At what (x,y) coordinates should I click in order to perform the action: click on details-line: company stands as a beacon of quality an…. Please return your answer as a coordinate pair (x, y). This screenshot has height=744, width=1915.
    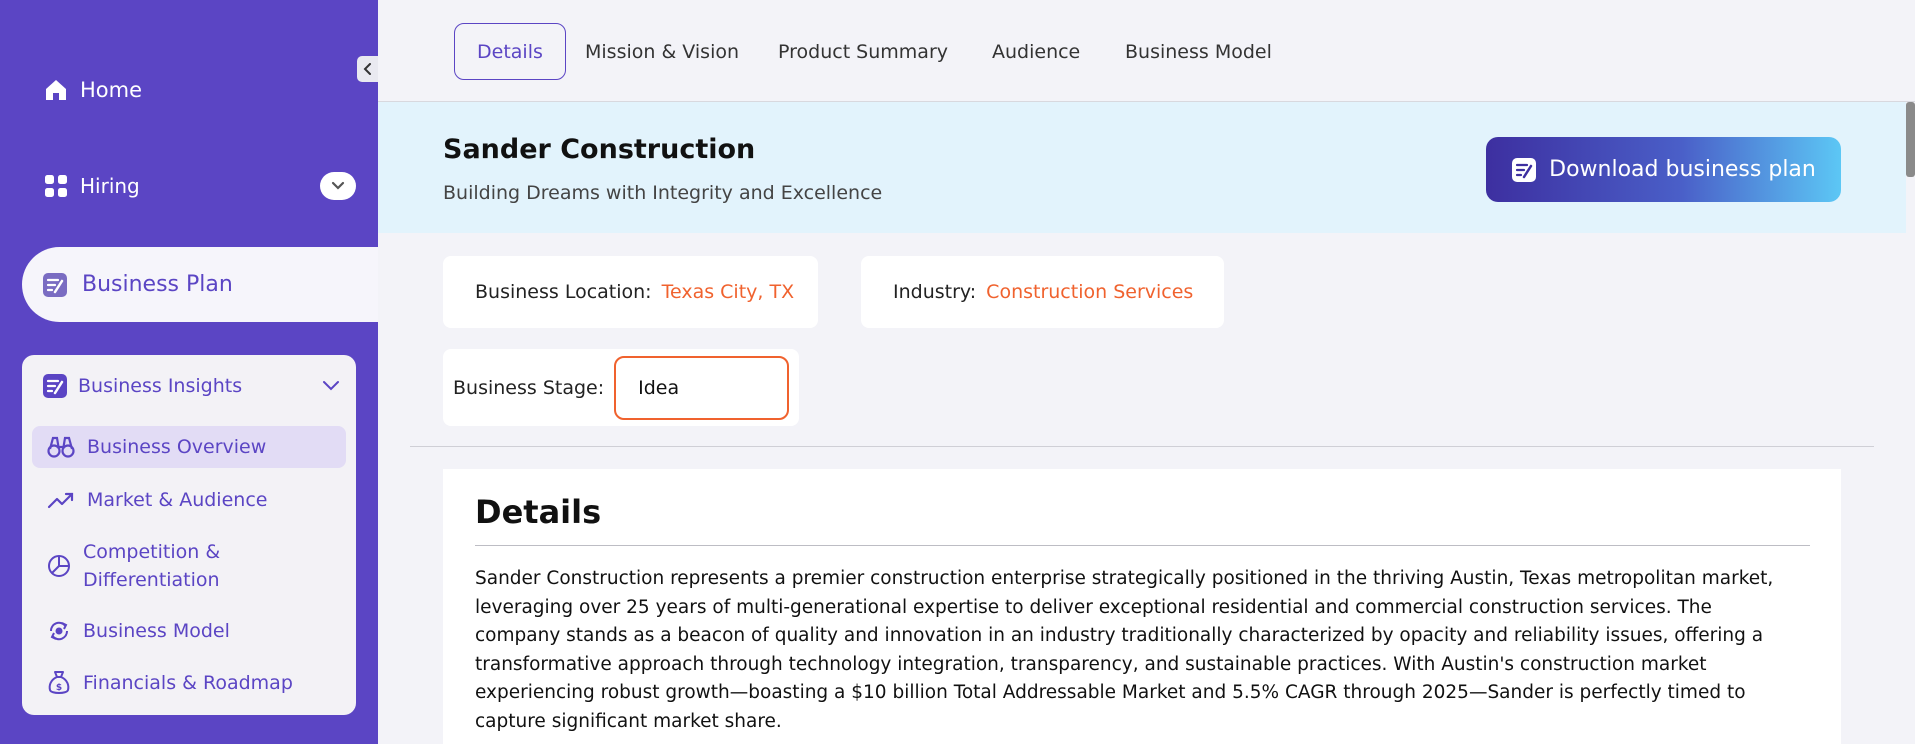
    Looking at the image, I should click on (1119, 635).